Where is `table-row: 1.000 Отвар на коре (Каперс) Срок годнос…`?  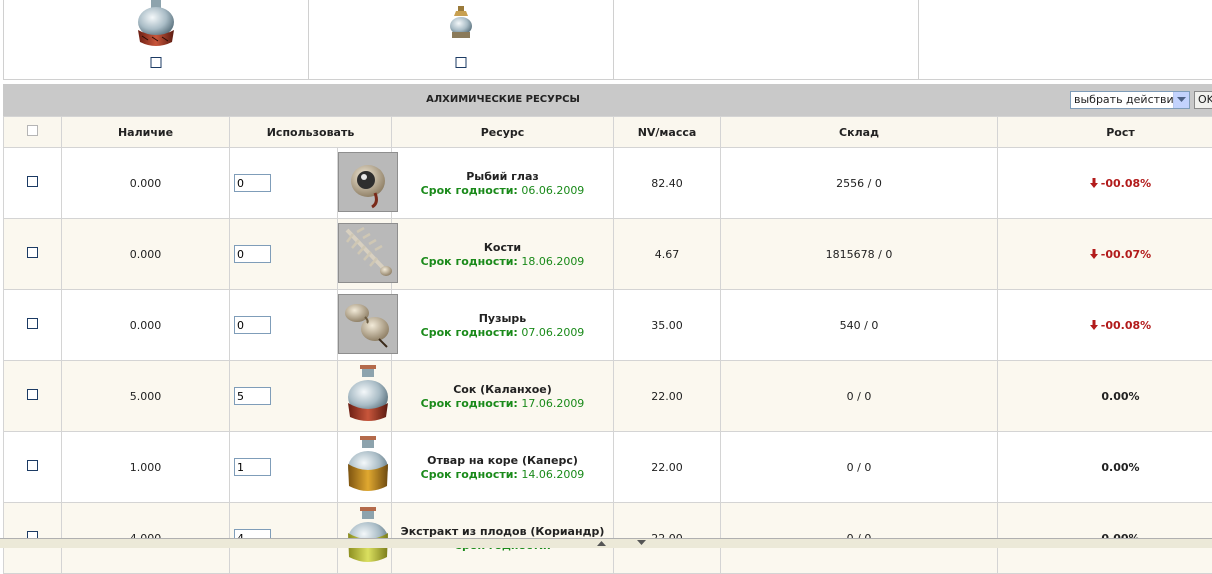
table-row: 1.000 Отвар на коре (Каперс) Срок годнос… is located at coordinates (608, 467).